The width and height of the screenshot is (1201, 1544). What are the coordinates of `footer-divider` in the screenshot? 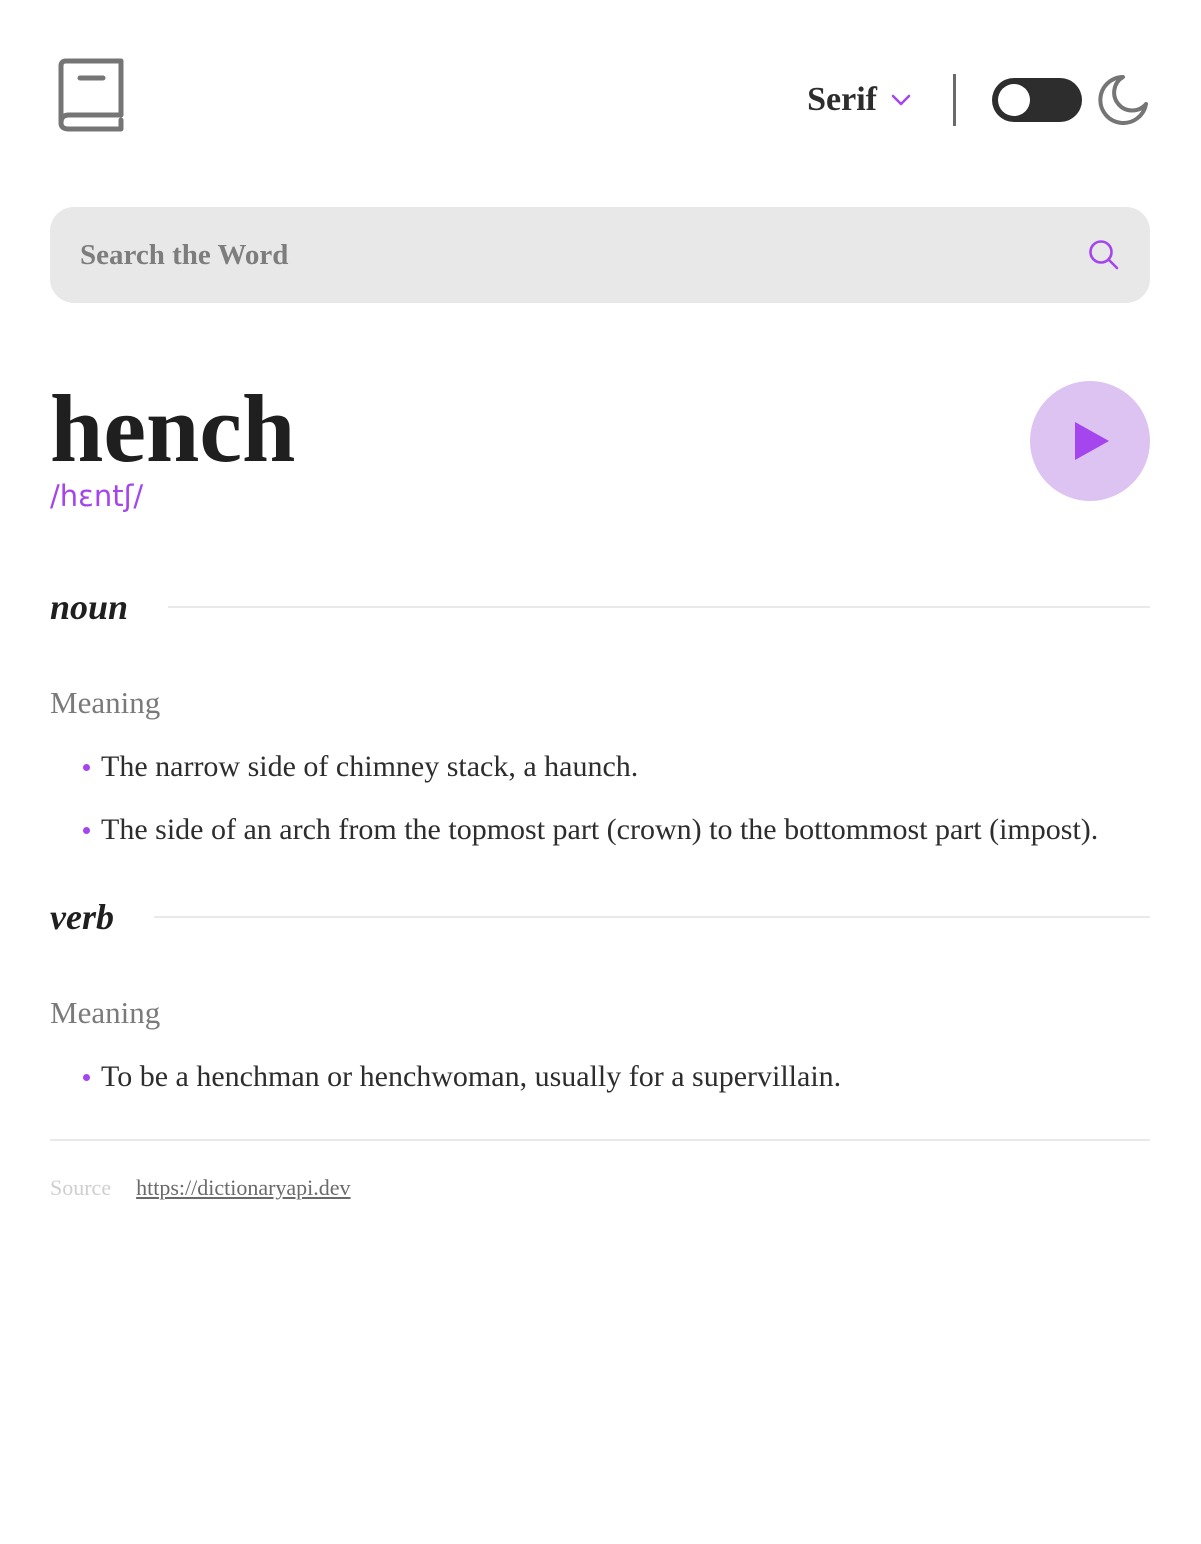 It's located at (600, 1140).